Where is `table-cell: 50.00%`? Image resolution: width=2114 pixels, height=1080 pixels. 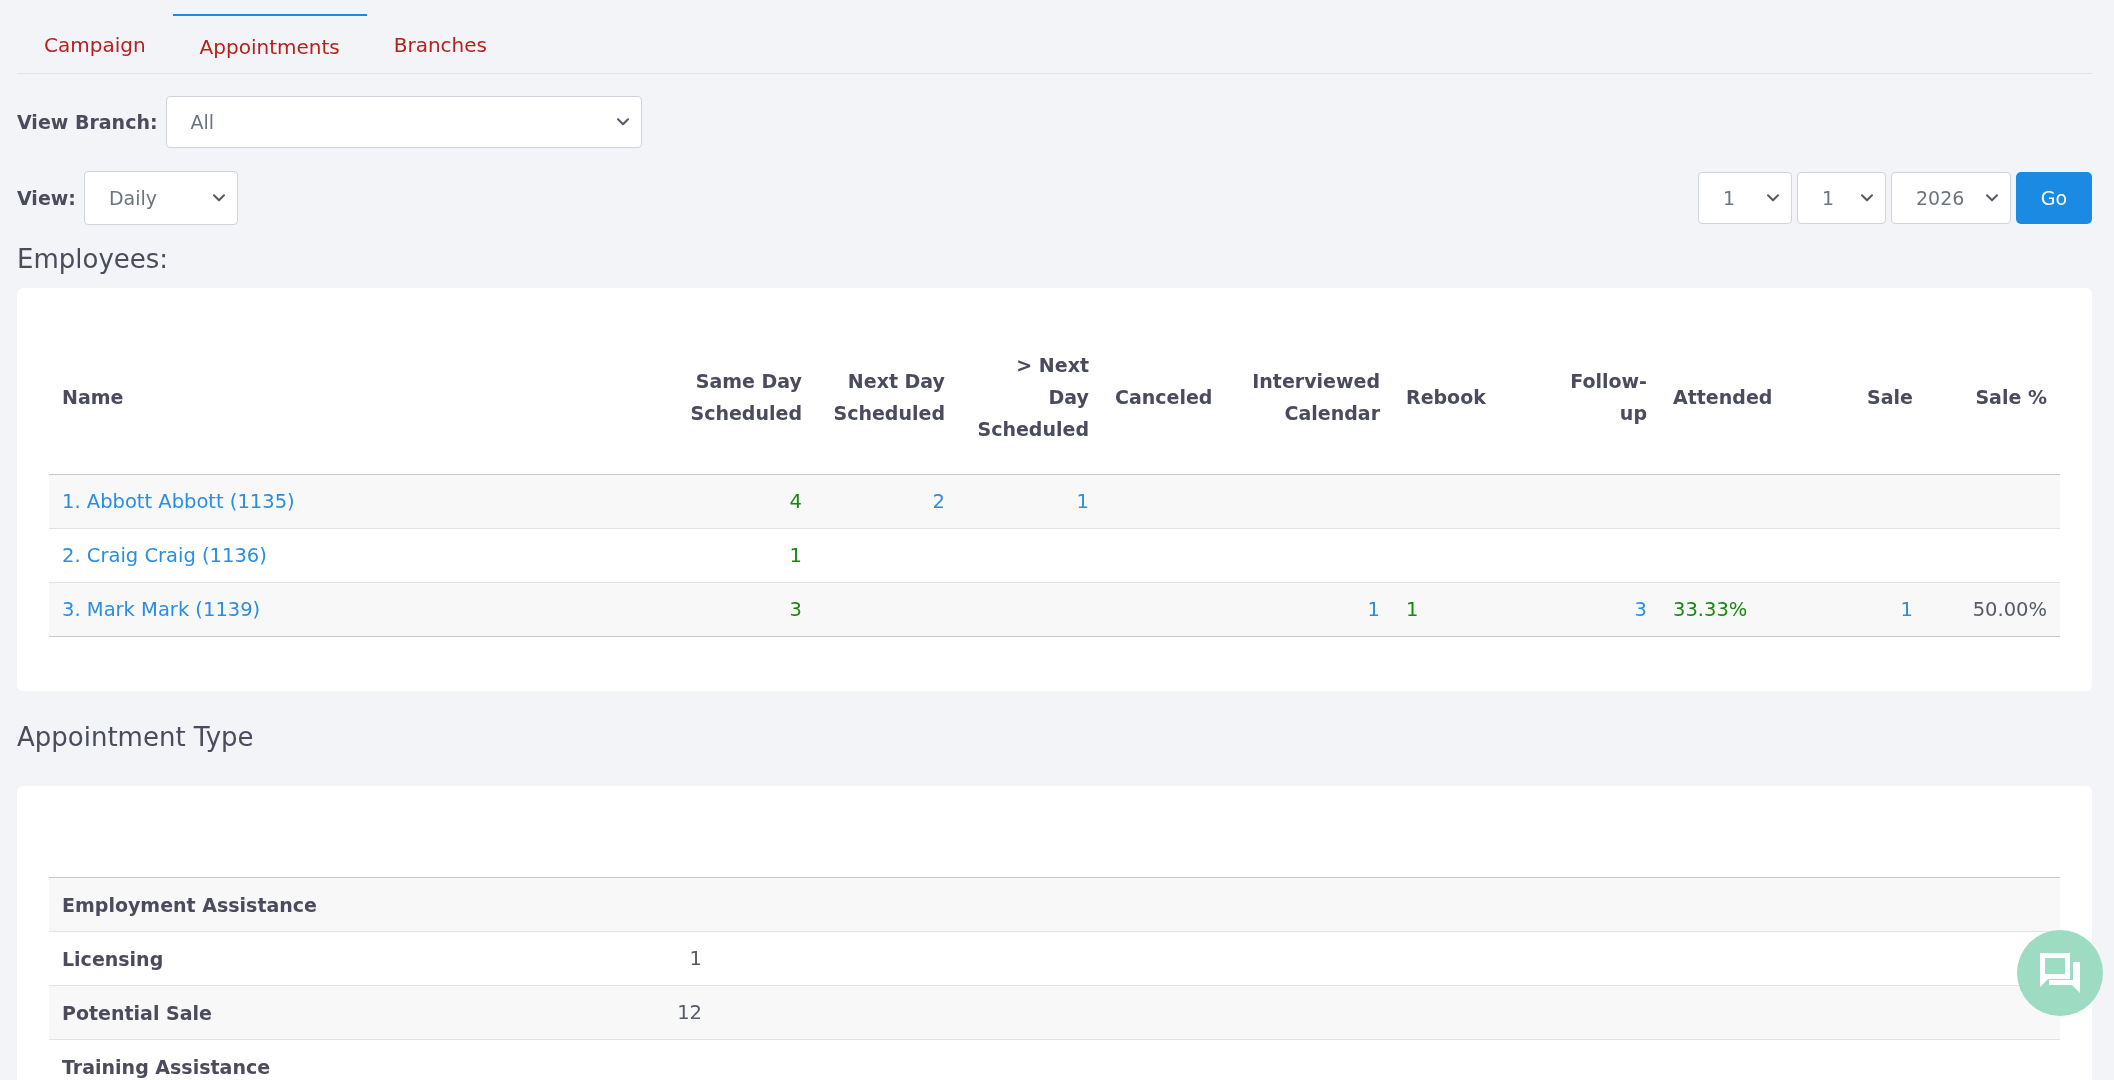
table-cell: 50.00% is located at coordinates (2009, 609).